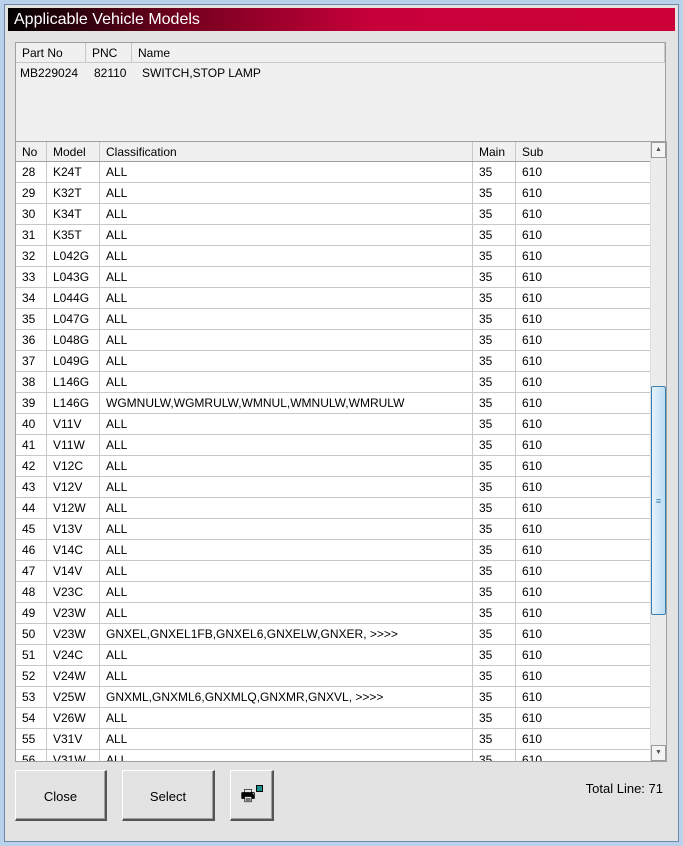 The image size is (683, 846). I want to click on cell-model: L042G, so click(73, 256).